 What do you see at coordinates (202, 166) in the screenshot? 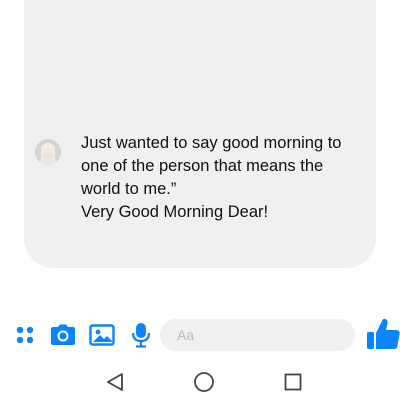
I see `message-line: one of the person that means the` at bounding box center [202, 166].